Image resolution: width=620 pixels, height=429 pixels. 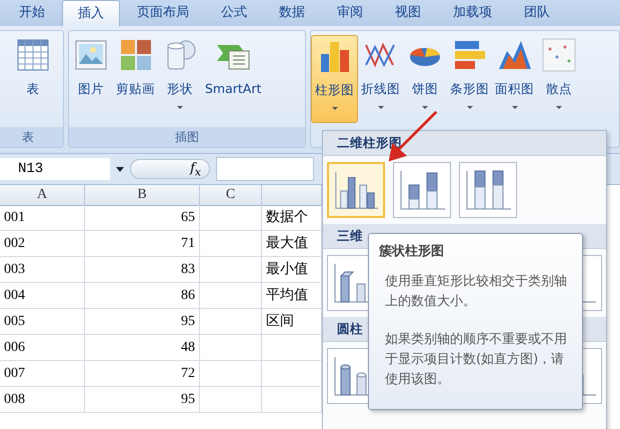 I want to click on section-title: 圆柱, so click(x=350, y=328).